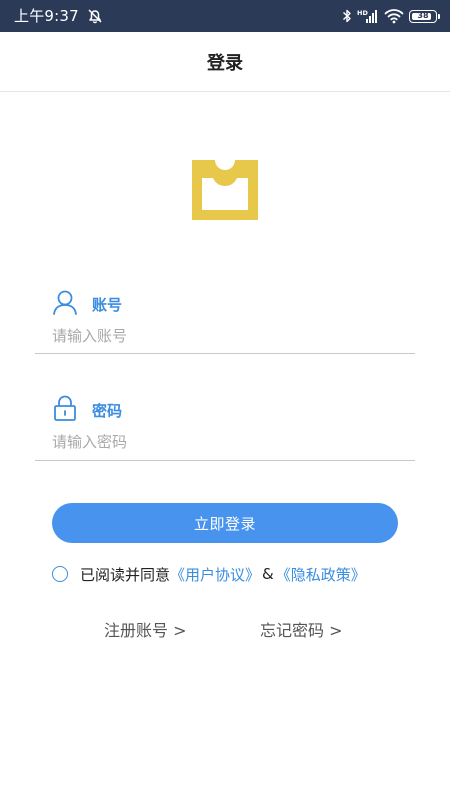 The height and width of the screenshot is (800, 450). I want to click on page-header: 登录, so click(225, 62).